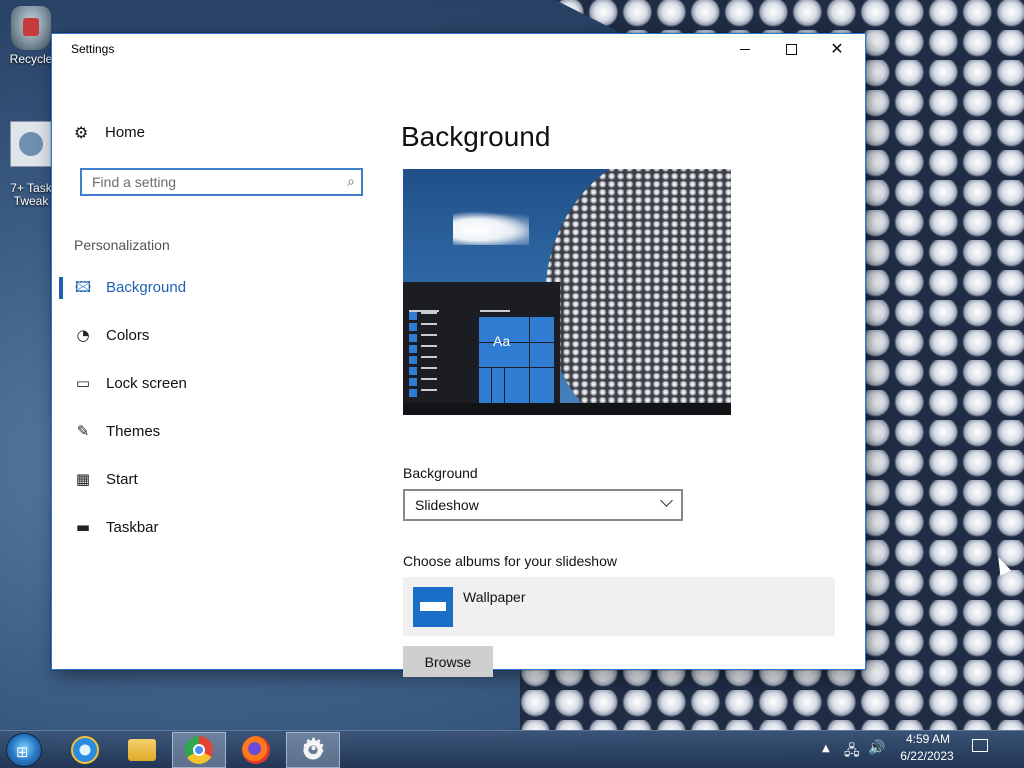 This screenshot has height=768, width=1024. I want to click on taskbar-firefox, so click(256, 750).